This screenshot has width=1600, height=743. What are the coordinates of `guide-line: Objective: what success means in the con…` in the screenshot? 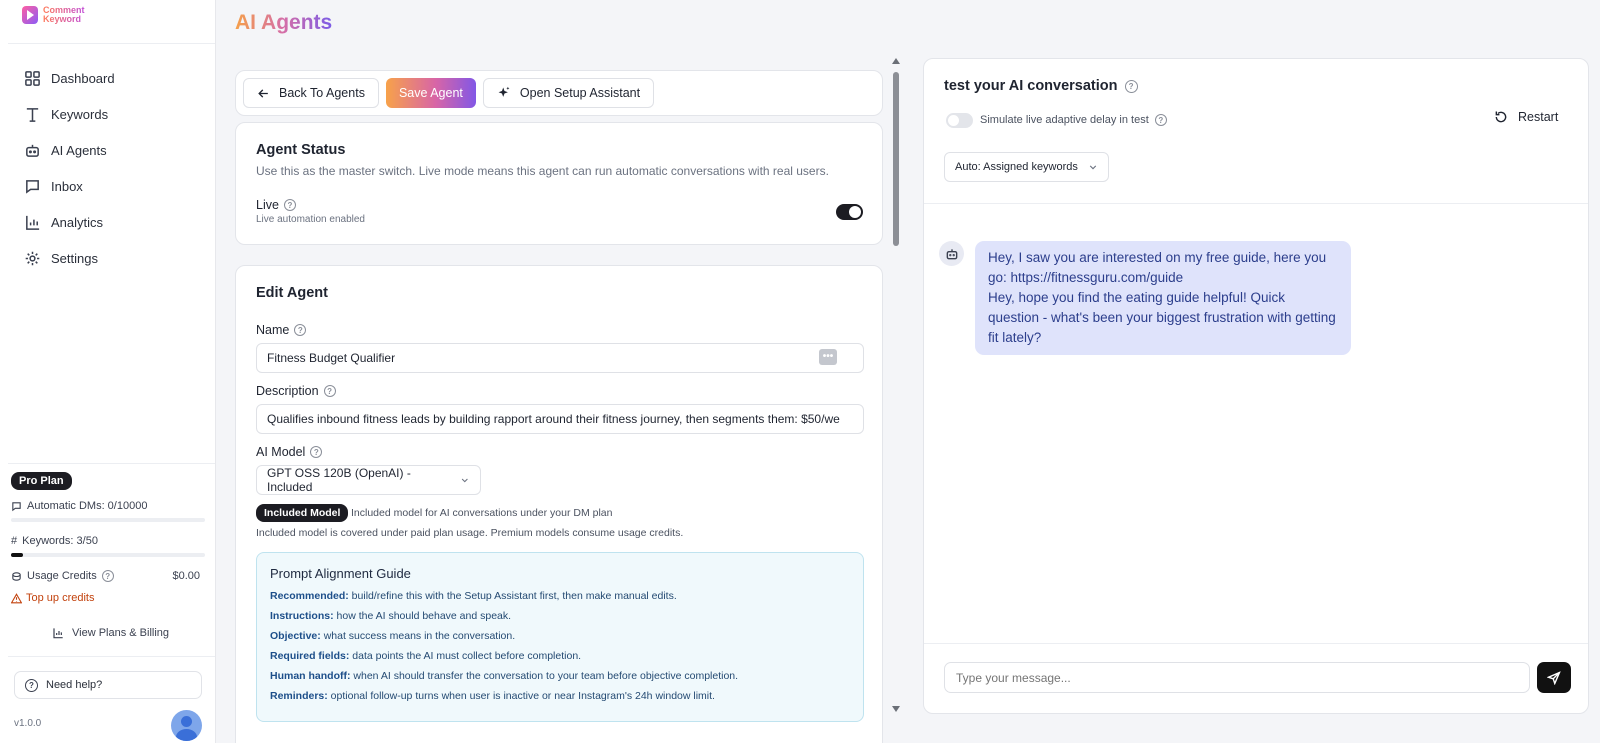 It's located at (392, 636).